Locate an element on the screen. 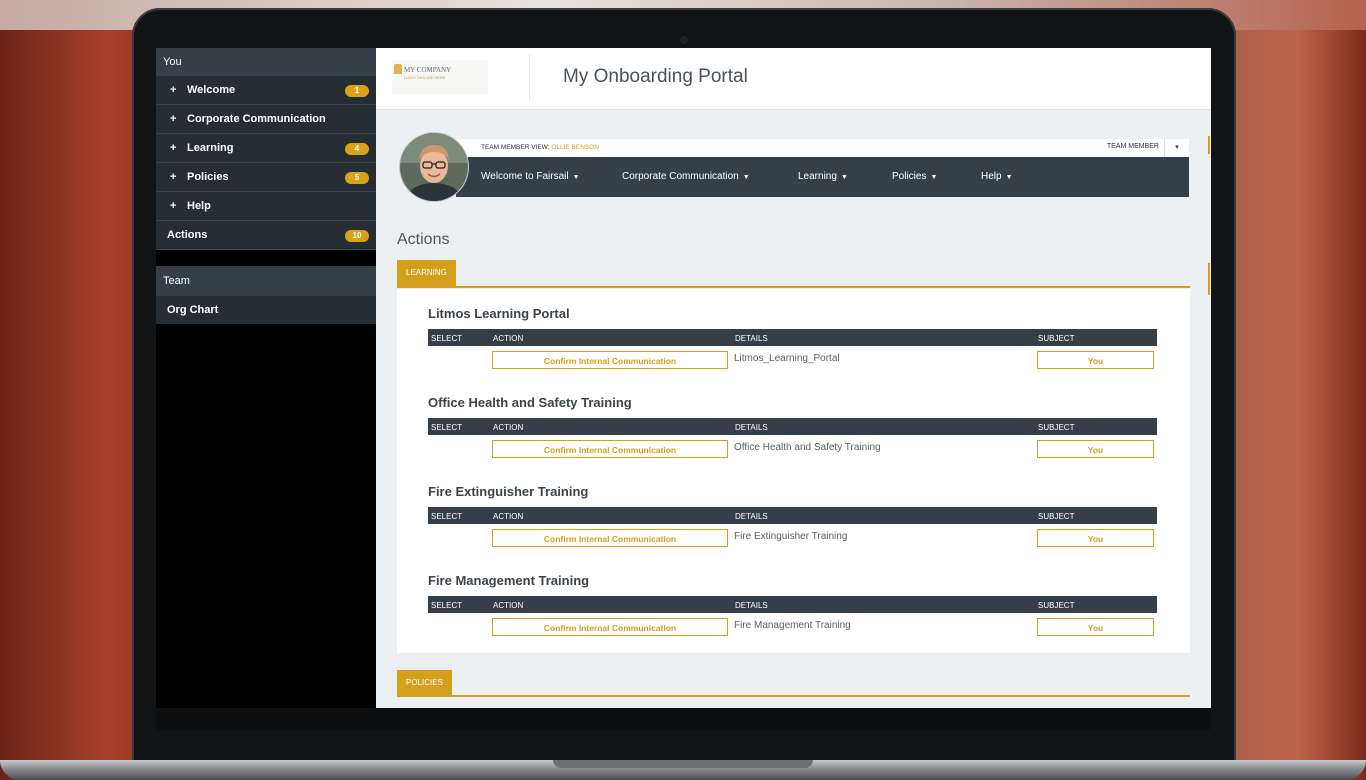 Image resolution: width=1366 pixels, height=780 pixels. nav-label: Policies is located at coordinates (909, 176).